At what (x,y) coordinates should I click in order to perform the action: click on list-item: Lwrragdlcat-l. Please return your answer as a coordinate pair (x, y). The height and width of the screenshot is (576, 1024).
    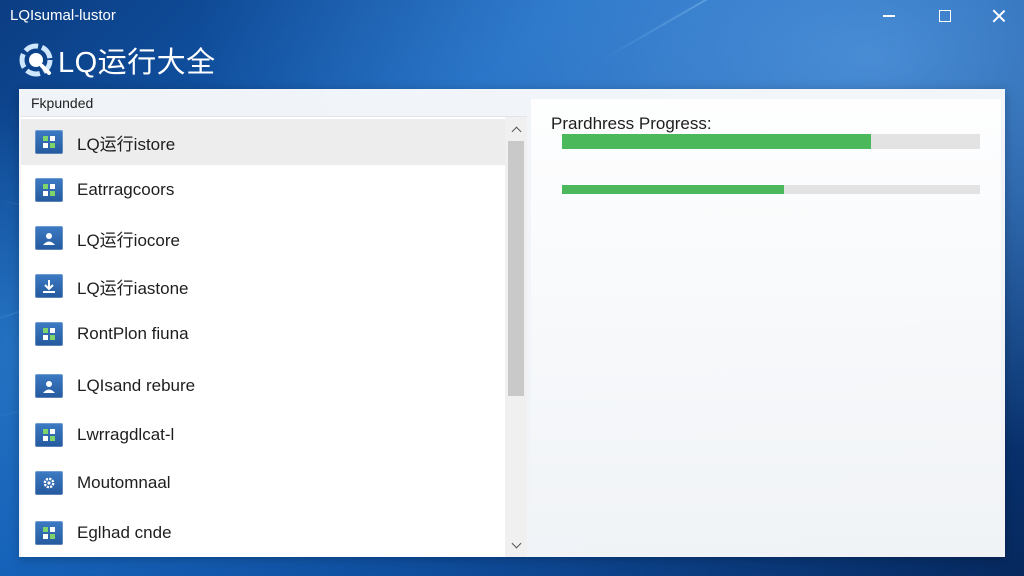
    Looking at the image, I should click on (263, 435).